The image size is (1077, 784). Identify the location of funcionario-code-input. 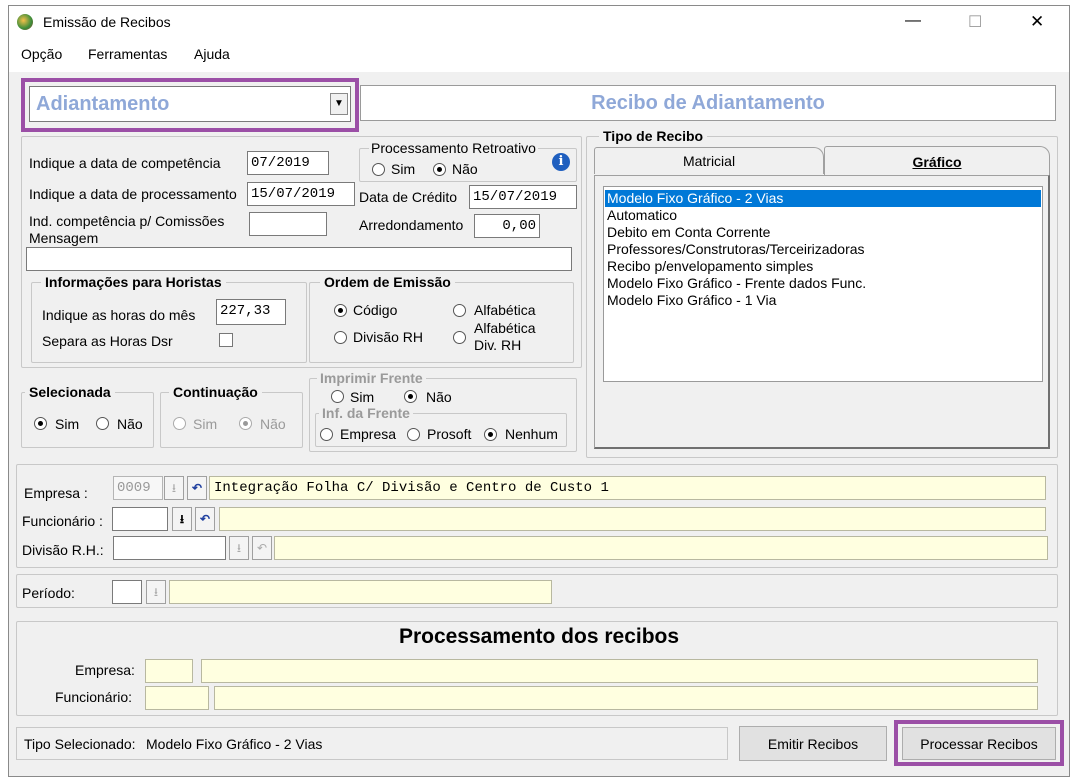
(140, 519).